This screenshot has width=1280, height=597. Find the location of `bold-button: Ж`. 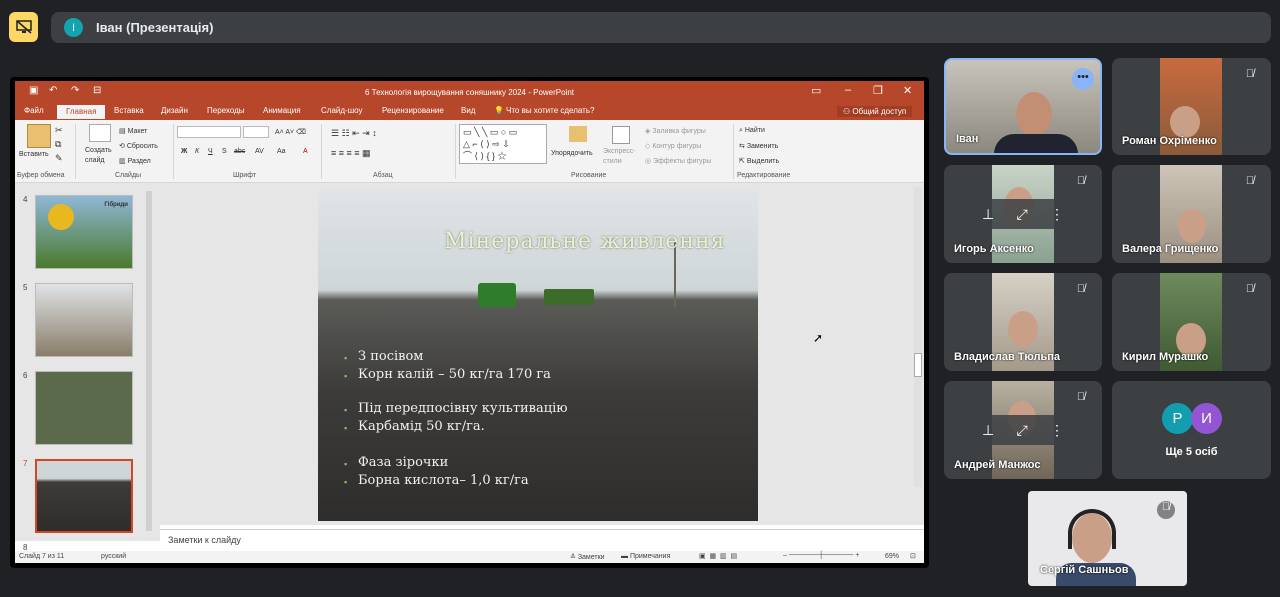

bold-button: Ж is located at coordinates (184, 151).